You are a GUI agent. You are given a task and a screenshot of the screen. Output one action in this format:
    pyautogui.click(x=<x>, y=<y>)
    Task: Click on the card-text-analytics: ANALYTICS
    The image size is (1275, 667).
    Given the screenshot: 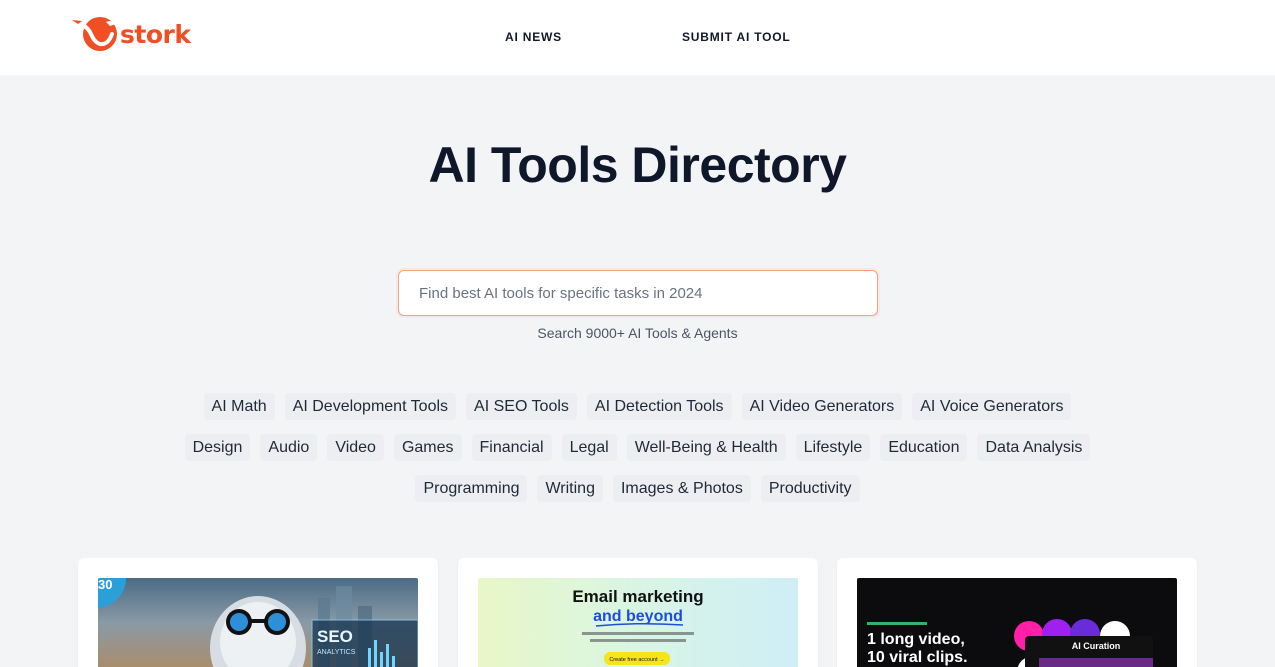 What is the action you would take?
    pyautogui.click(x=336, y=652)
    